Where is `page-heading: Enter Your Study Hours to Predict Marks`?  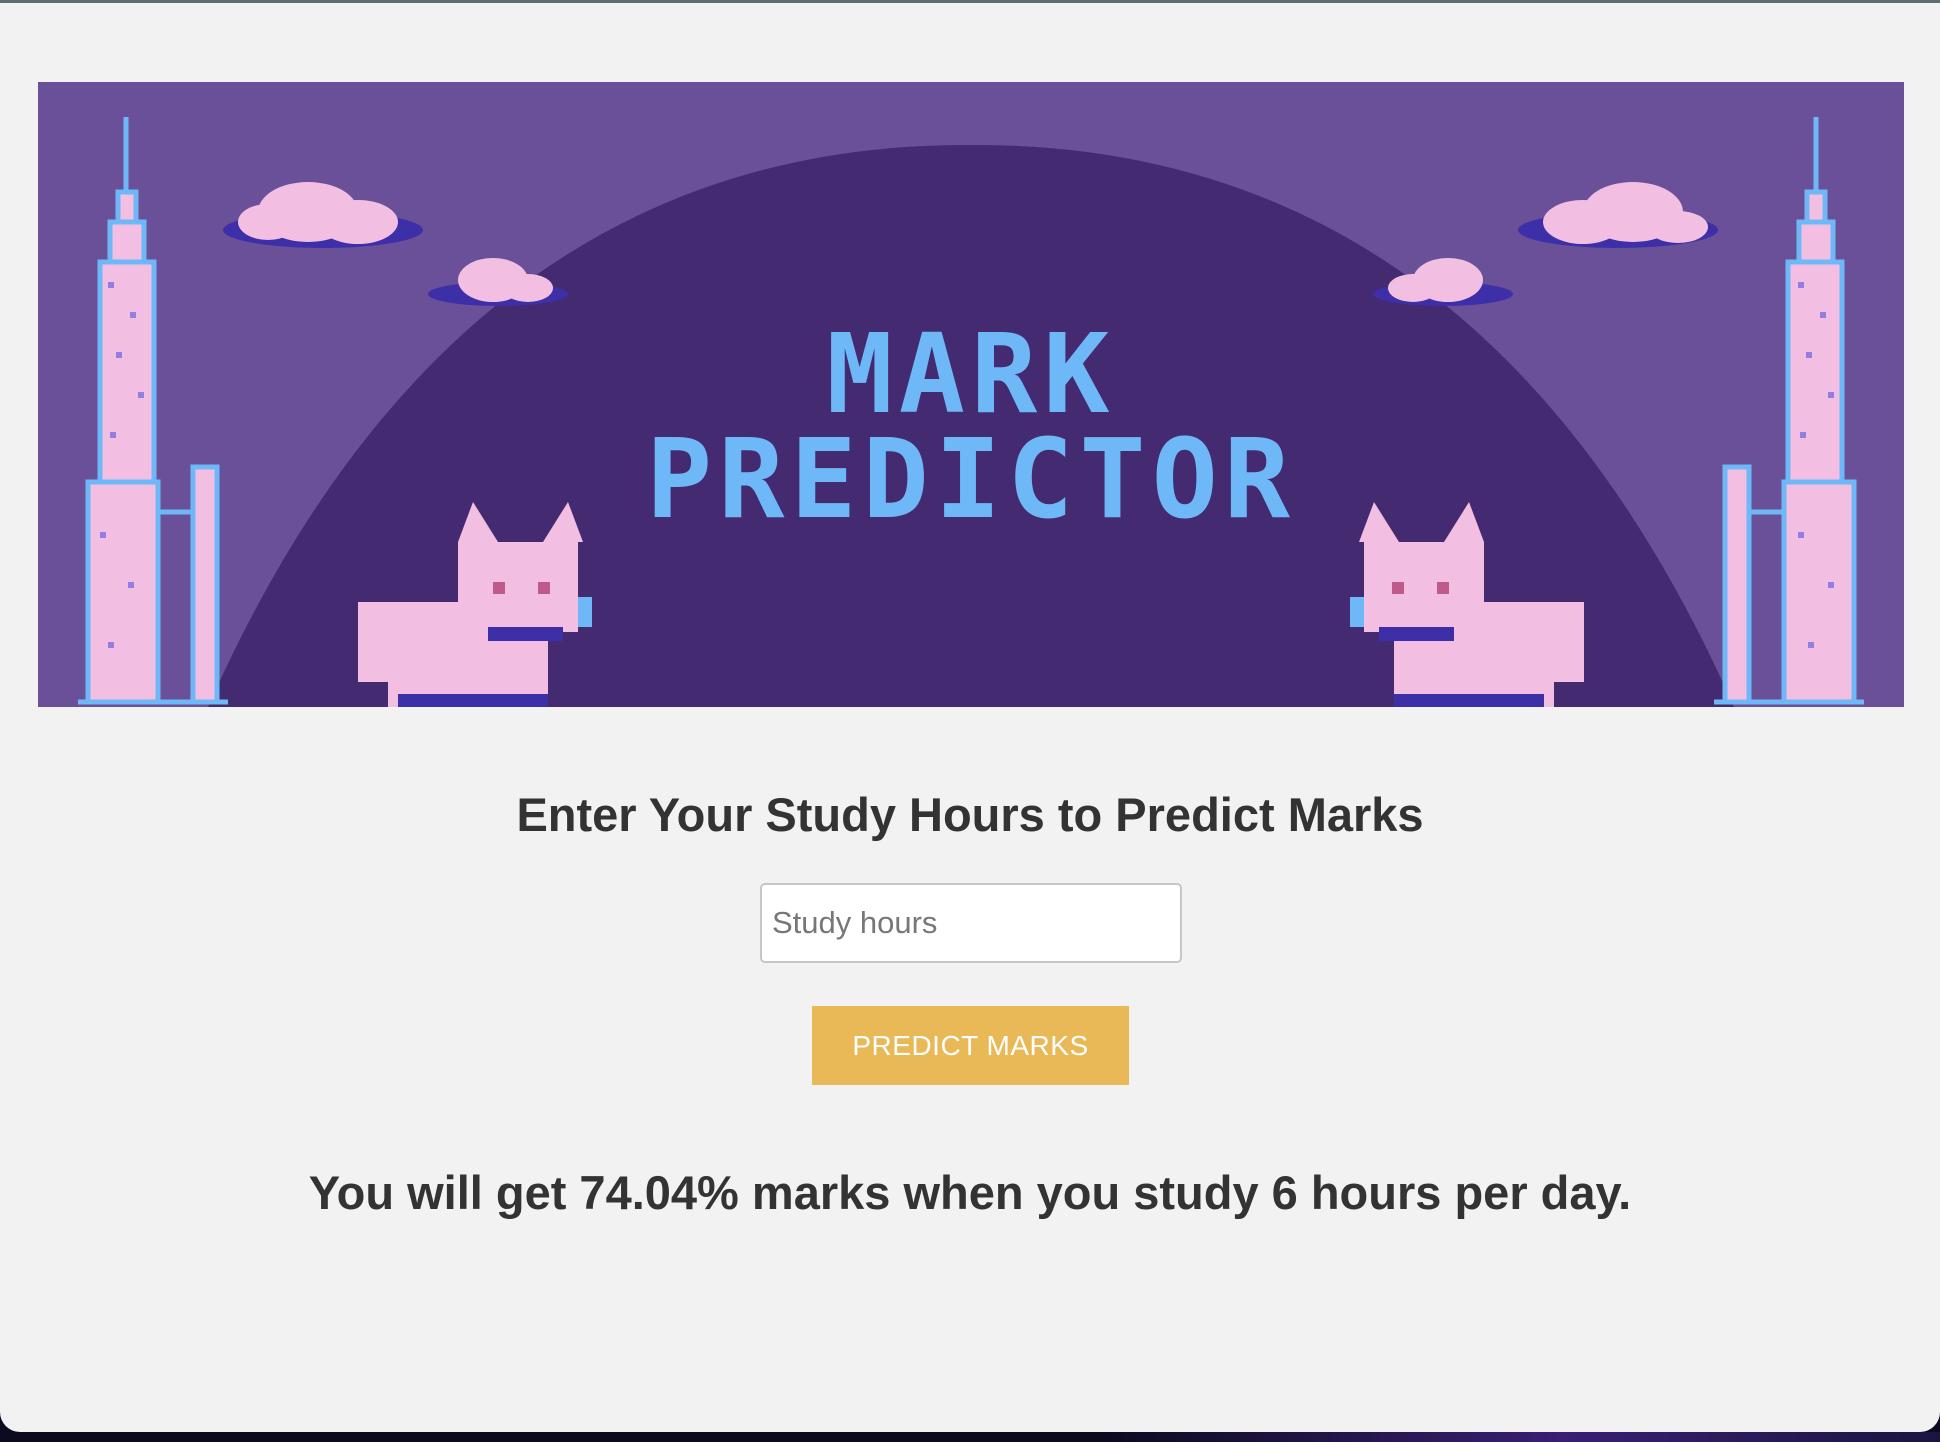 page-heading: Enter Your Study Hours to Predict Marks is located at coordinates (970, 814).